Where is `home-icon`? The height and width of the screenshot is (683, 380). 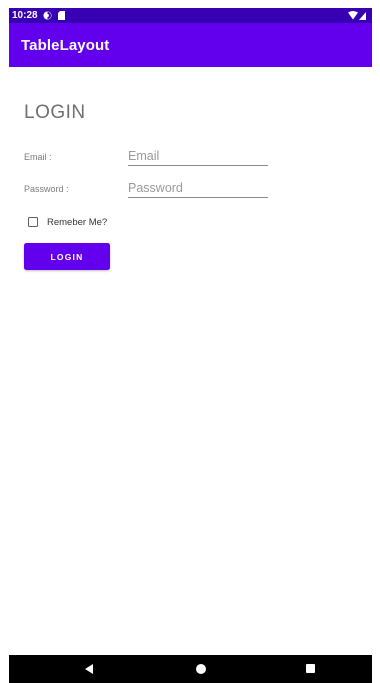
home-icon is located at coordinates (201, 669).